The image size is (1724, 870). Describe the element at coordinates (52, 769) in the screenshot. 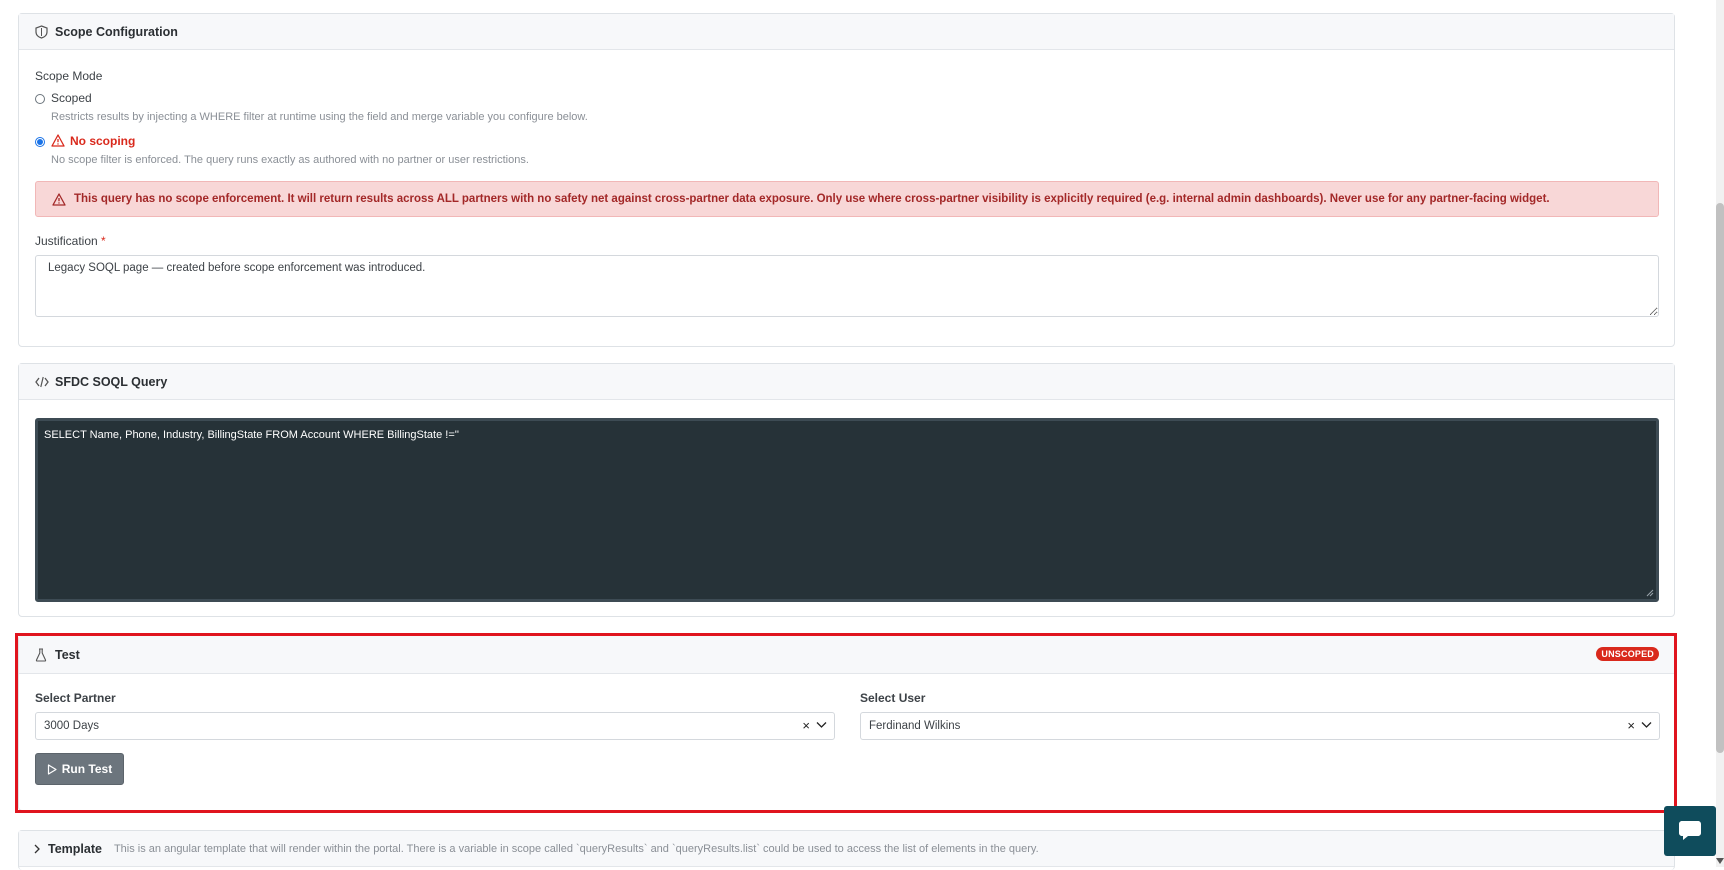

I see `play-icon` at that location.